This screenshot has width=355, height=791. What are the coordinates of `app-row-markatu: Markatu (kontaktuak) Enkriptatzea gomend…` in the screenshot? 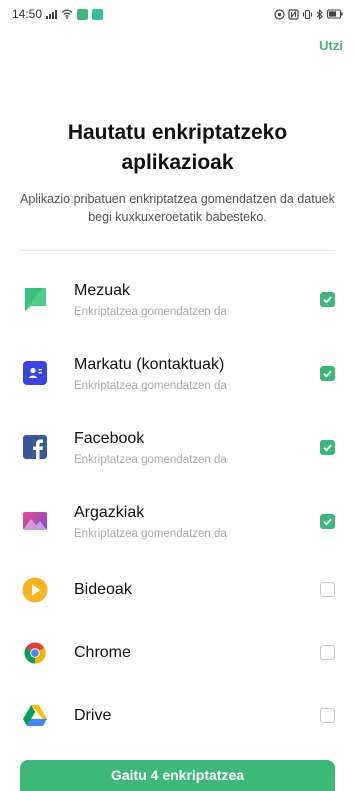 It's located at (177, 373).